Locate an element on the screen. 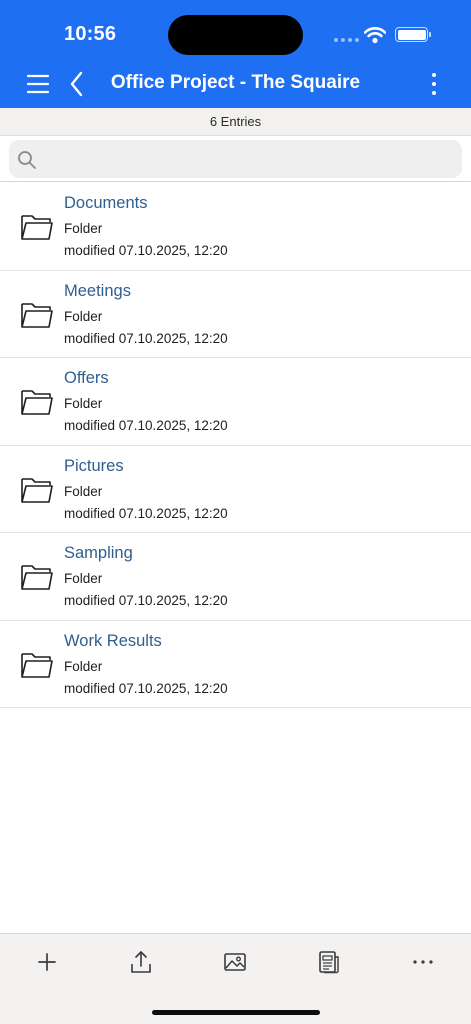  search-icon is located at coordinates (27, 160).